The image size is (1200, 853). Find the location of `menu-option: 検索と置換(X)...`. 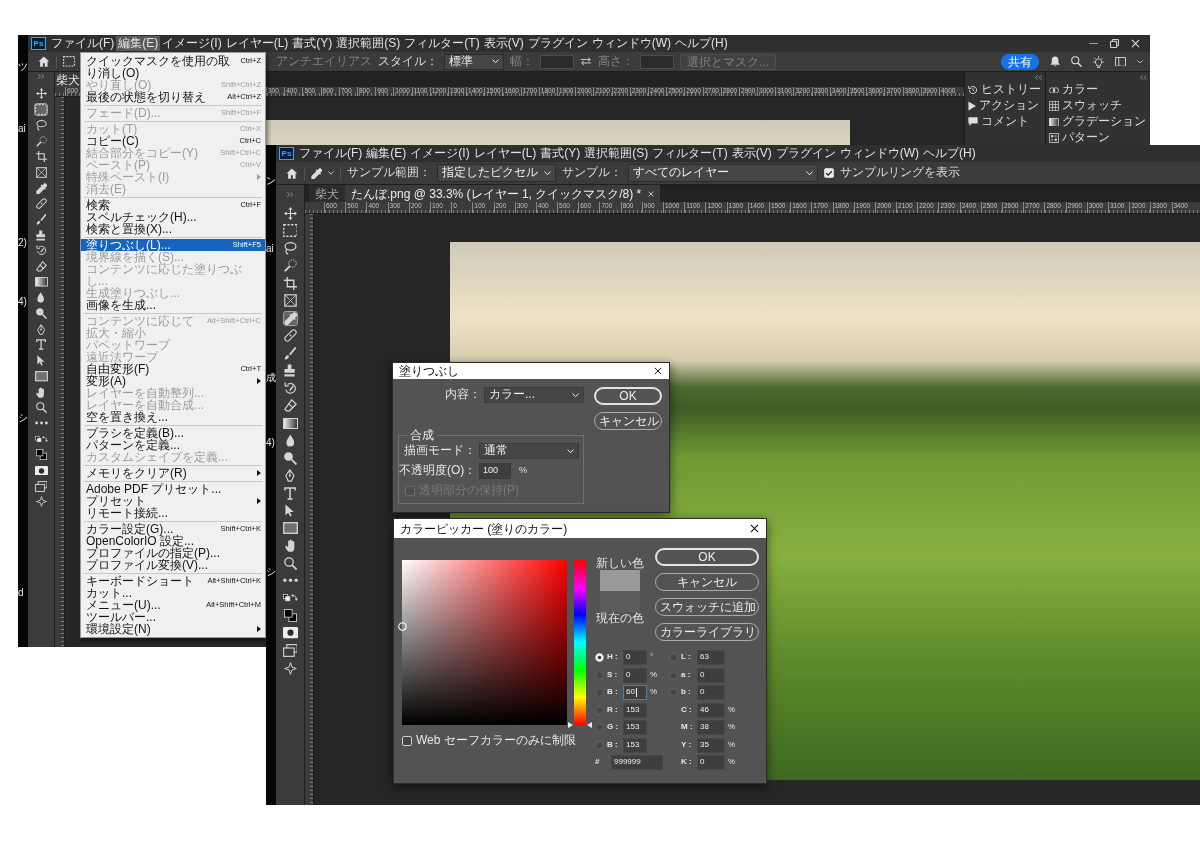

menu-option: 検索と置換(X)... is located at coordinates (173, 229).